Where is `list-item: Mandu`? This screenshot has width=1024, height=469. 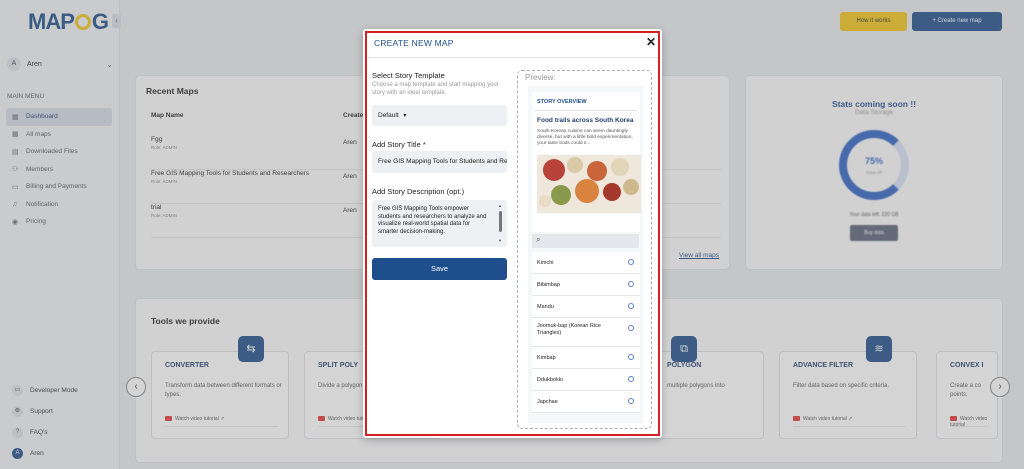
list-item: Mandu is located at coordinates (586, 307).